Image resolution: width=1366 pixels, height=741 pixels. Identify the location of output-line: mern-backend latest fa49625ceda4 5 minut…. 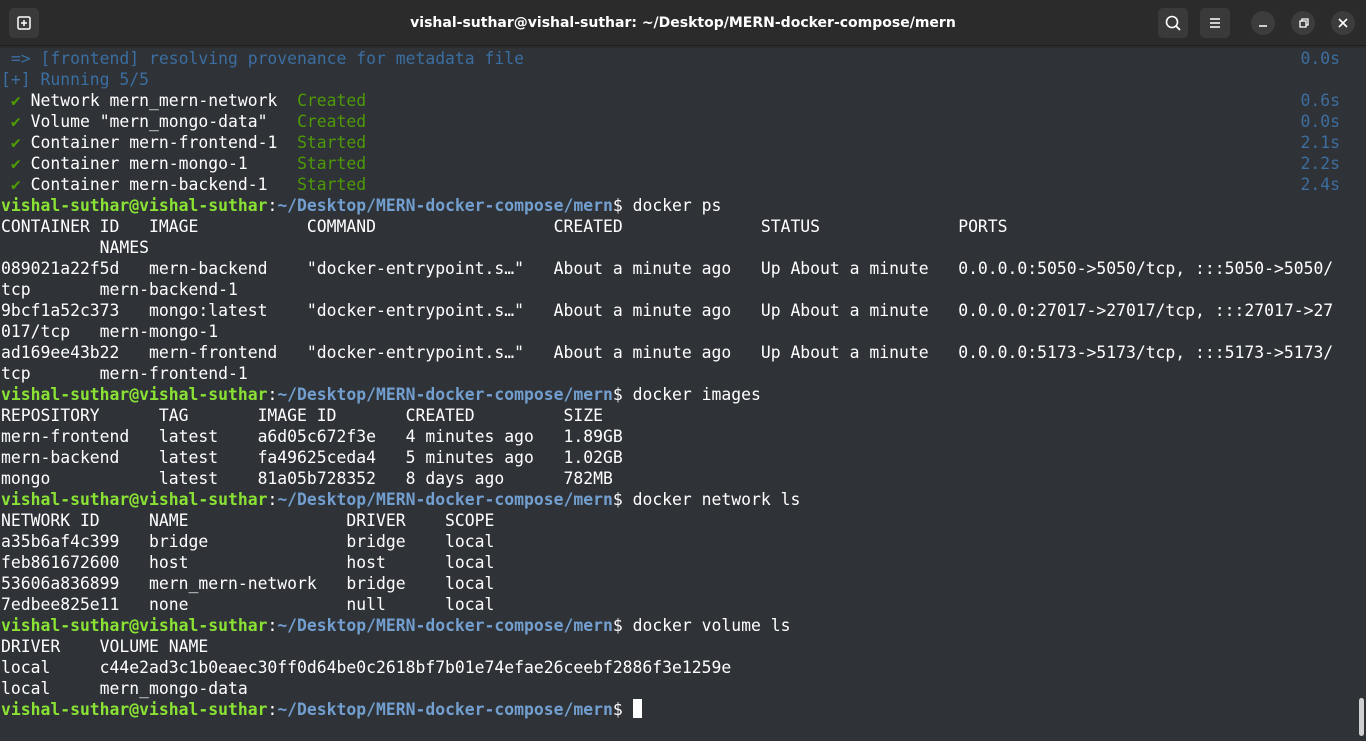
(312, 457).